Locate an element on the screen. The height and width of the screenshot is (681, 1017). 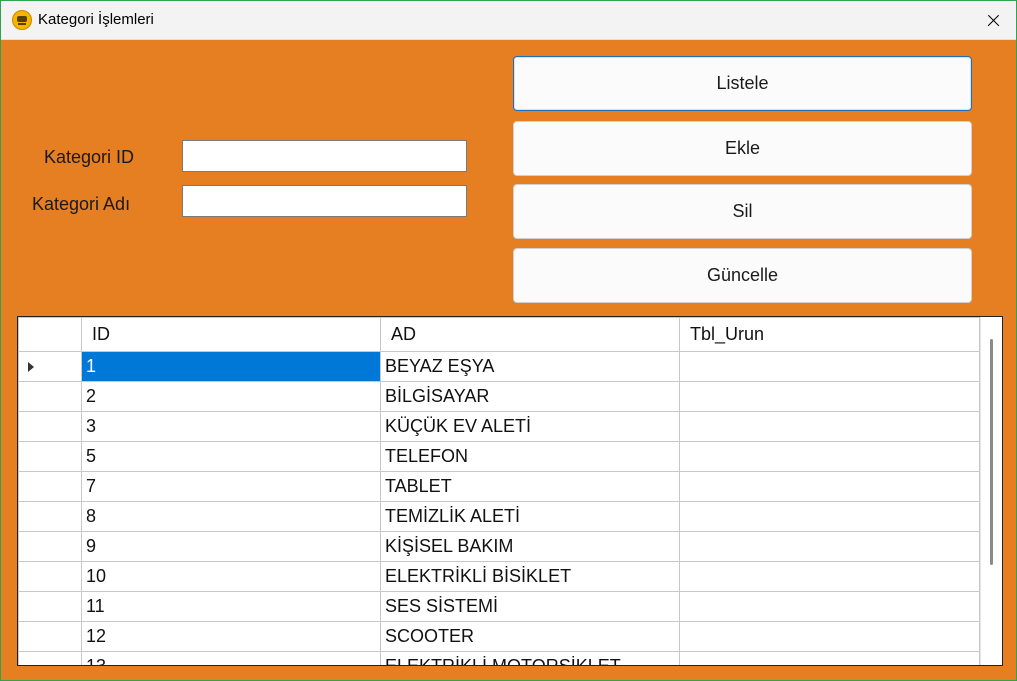
current-row-arrow-icon is located at coordinates (31, 367).